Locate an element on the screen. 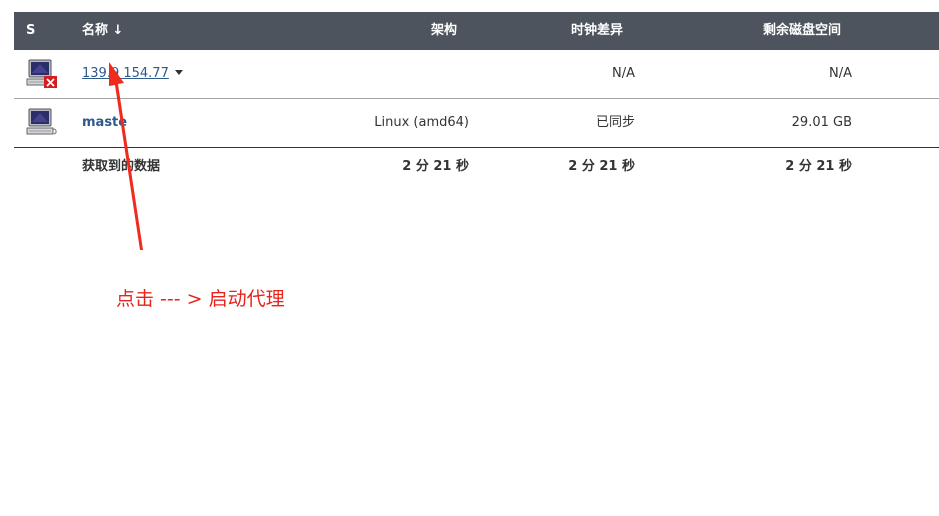  table-footer: 获取到的数据 2 分 21 秒 2 分 21 秒 2 分 21 秒 is located at coordinates (476, 167).